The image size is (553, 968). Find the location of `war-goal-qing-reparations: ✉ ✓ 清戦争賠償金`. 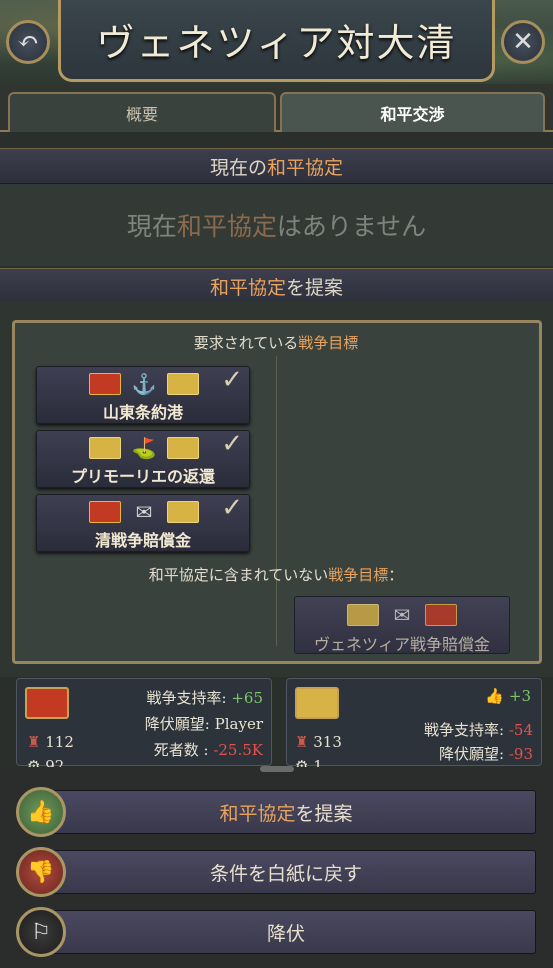

war-goal-qing-reparations: ✉ ✓ 清戦争賠償金 is located at coordinates (143, 522).